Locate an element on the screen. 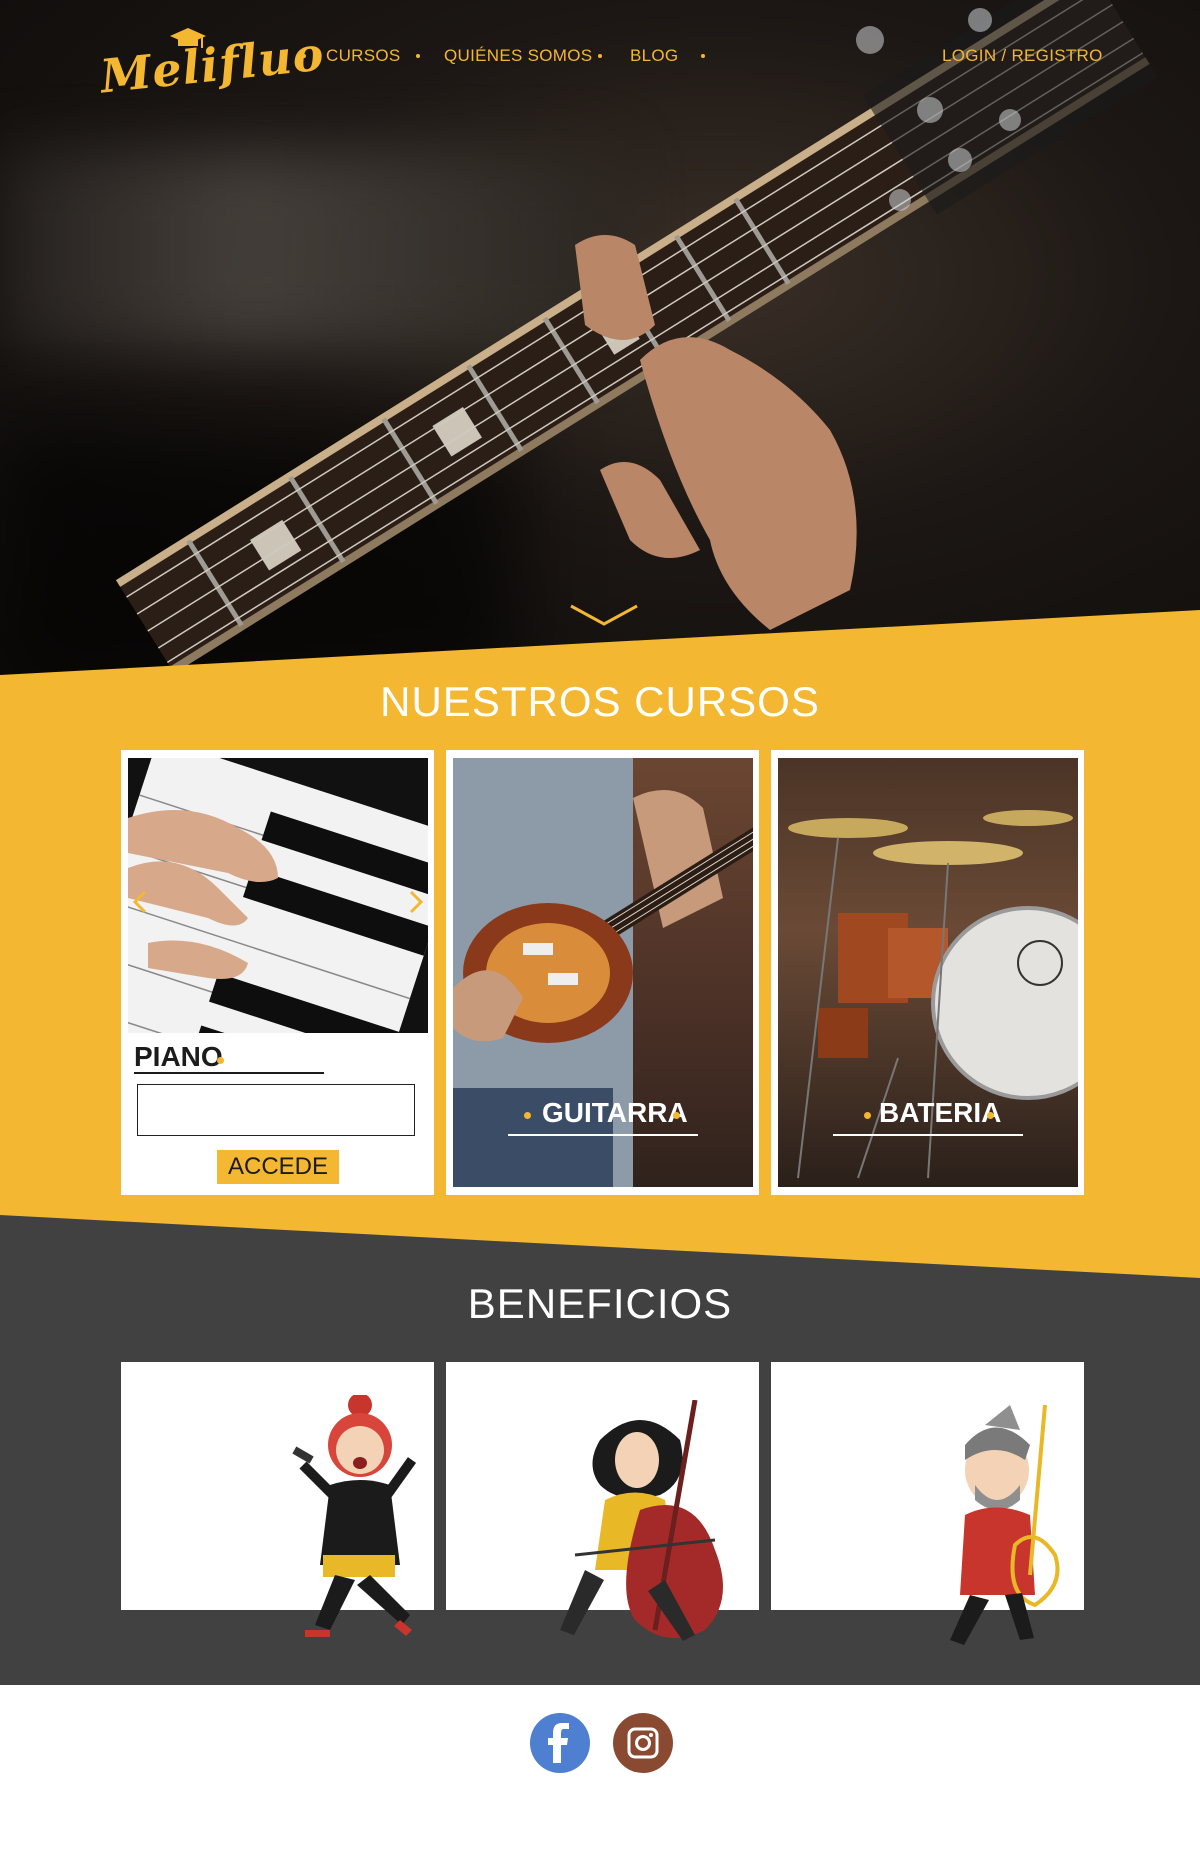  instagram-icon is located at coordinates (643, 1743).